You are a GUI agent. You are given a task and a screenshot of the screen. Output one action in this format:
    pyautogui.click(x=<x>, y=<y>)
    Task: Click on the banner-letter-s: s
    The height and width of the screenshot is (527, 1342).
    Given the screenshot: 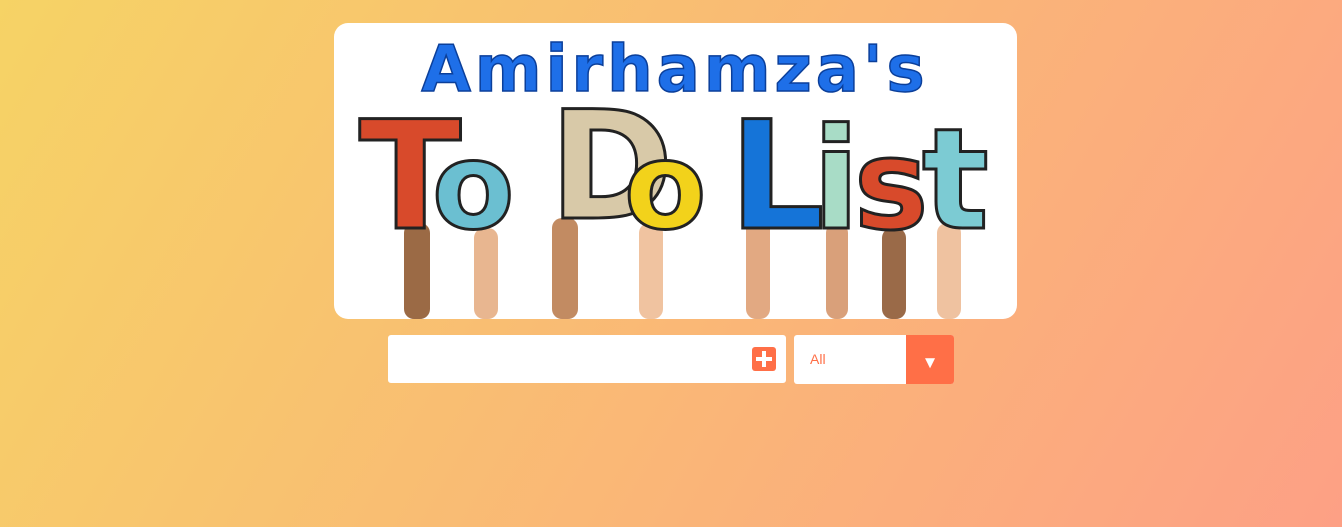 What is the action you would take?
    pyautogui.click(x=891, y=185)
    